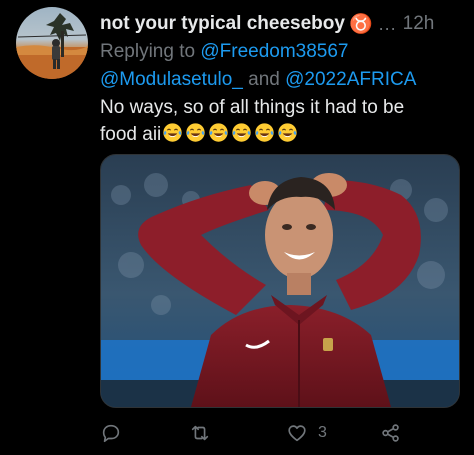 The width and height of the screenshot is (474, 455). What do you see at coordinates (270, 433) in the screenshot?
I see `tweet-actions: 3` at bounding box center [270, 433].